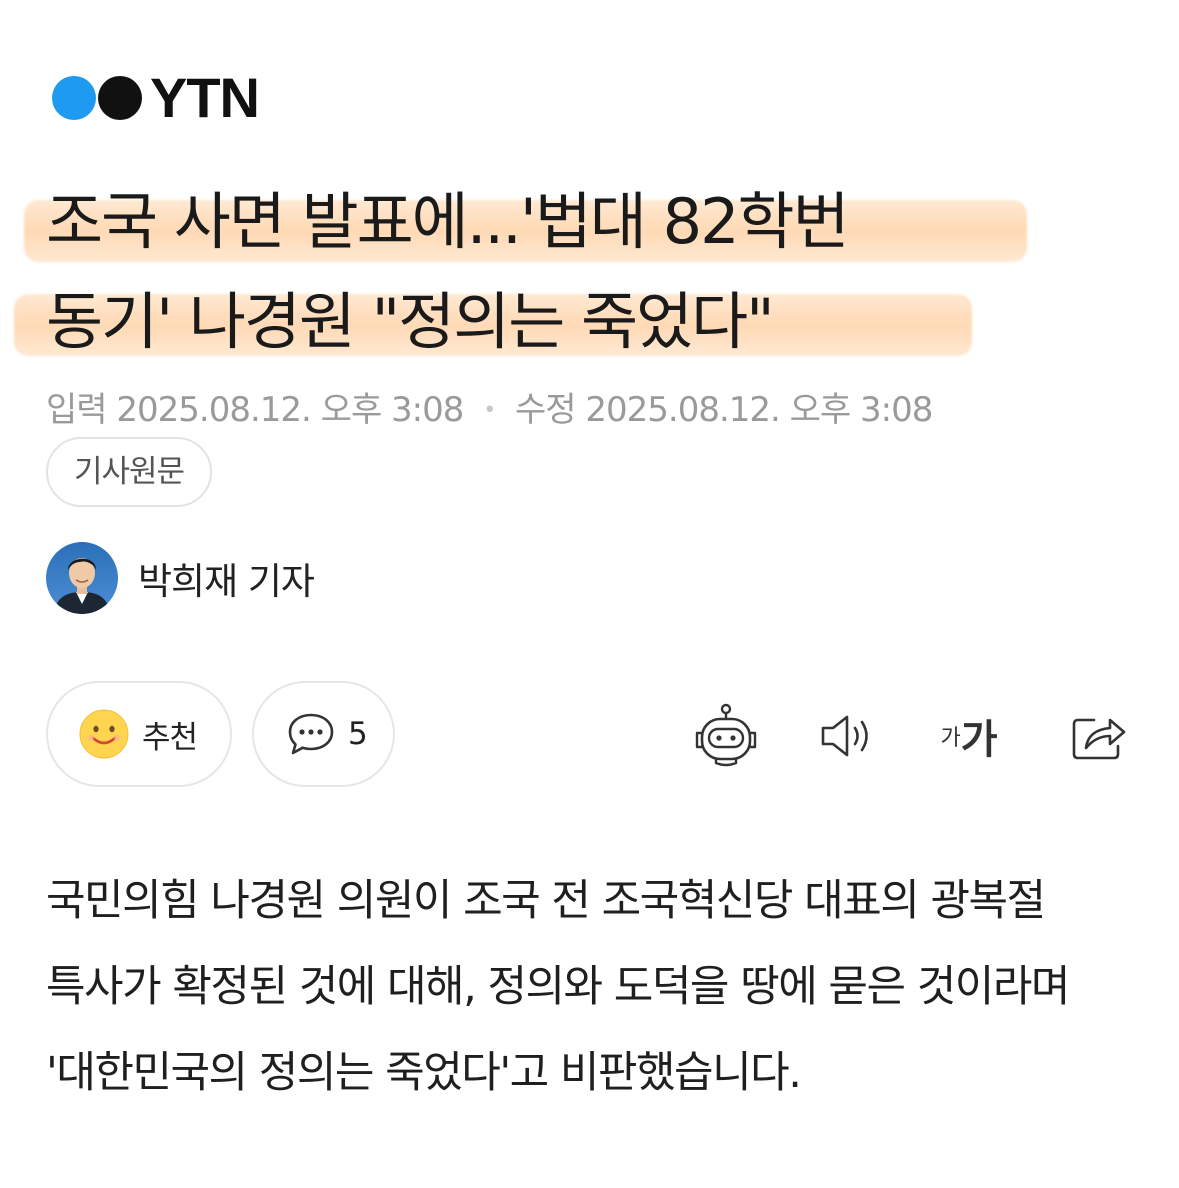  What do you see at coordinates (82, 578) in the screenshot?
I see `author-avatar` at bounding box center [82, 578].